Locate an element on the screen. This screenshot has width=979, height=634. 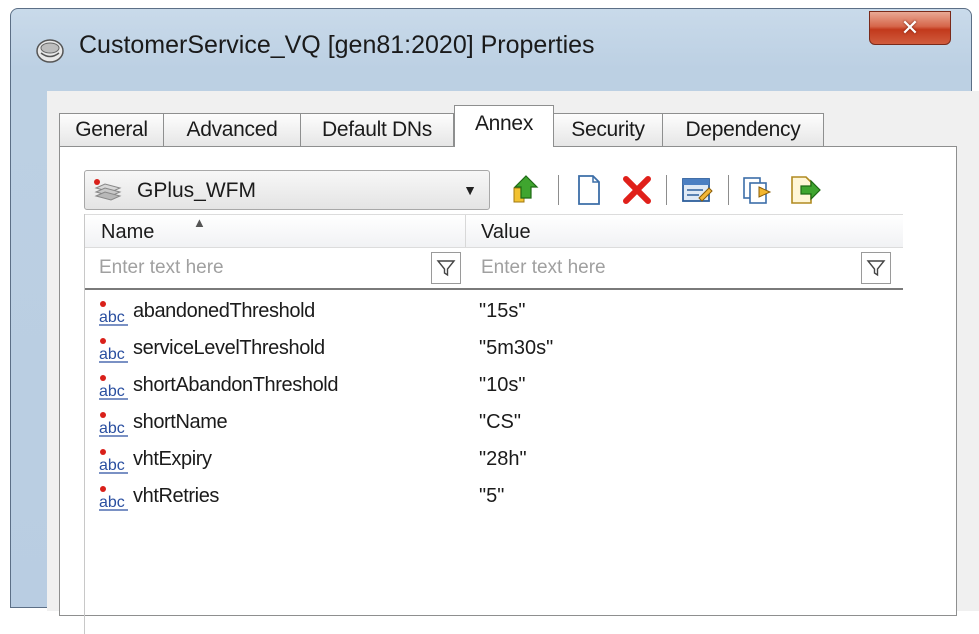
copy-button is located at coordinates (757, 190).